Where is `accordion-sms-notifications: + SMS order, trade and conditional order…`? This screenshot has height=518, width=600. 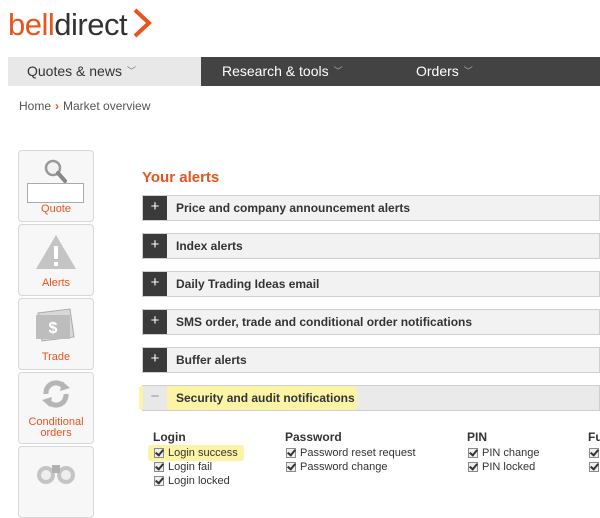
accordion-sms-notifications: + SMS order, trade and conditional order… is located at coordinates (371, 322).